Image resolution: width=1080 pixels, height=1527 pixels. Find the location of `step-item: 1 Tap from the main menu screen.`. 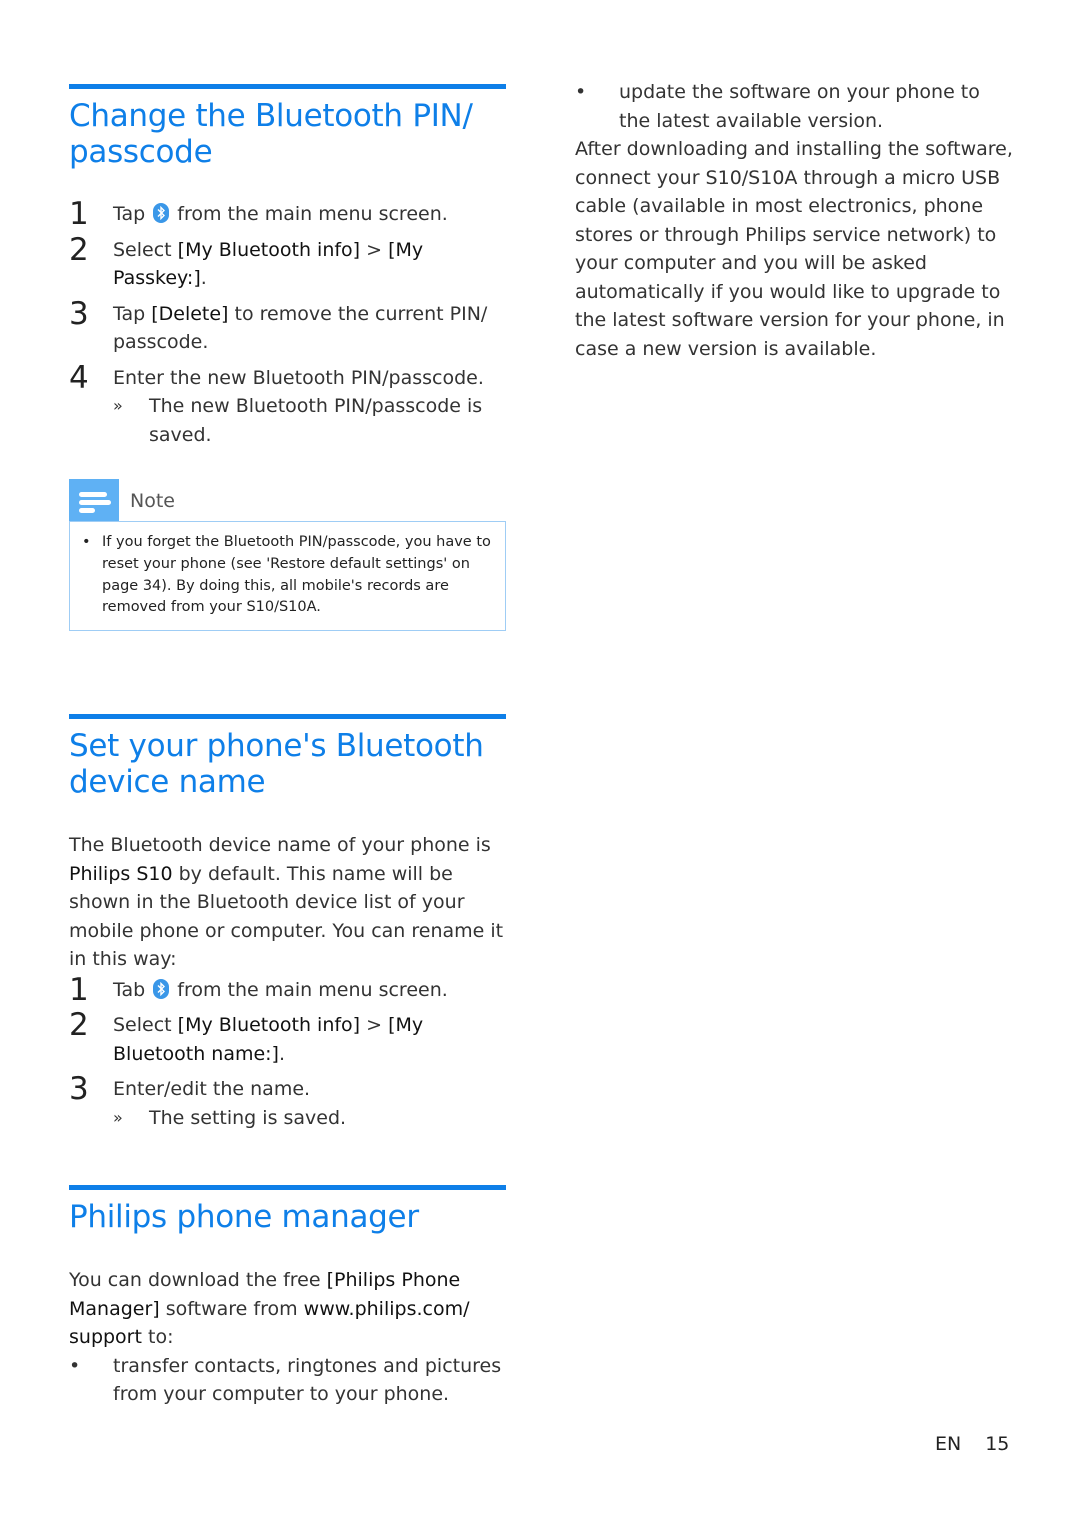

step-item: 1 Tap from the main menu screen. is located at coordinates (258, 214).